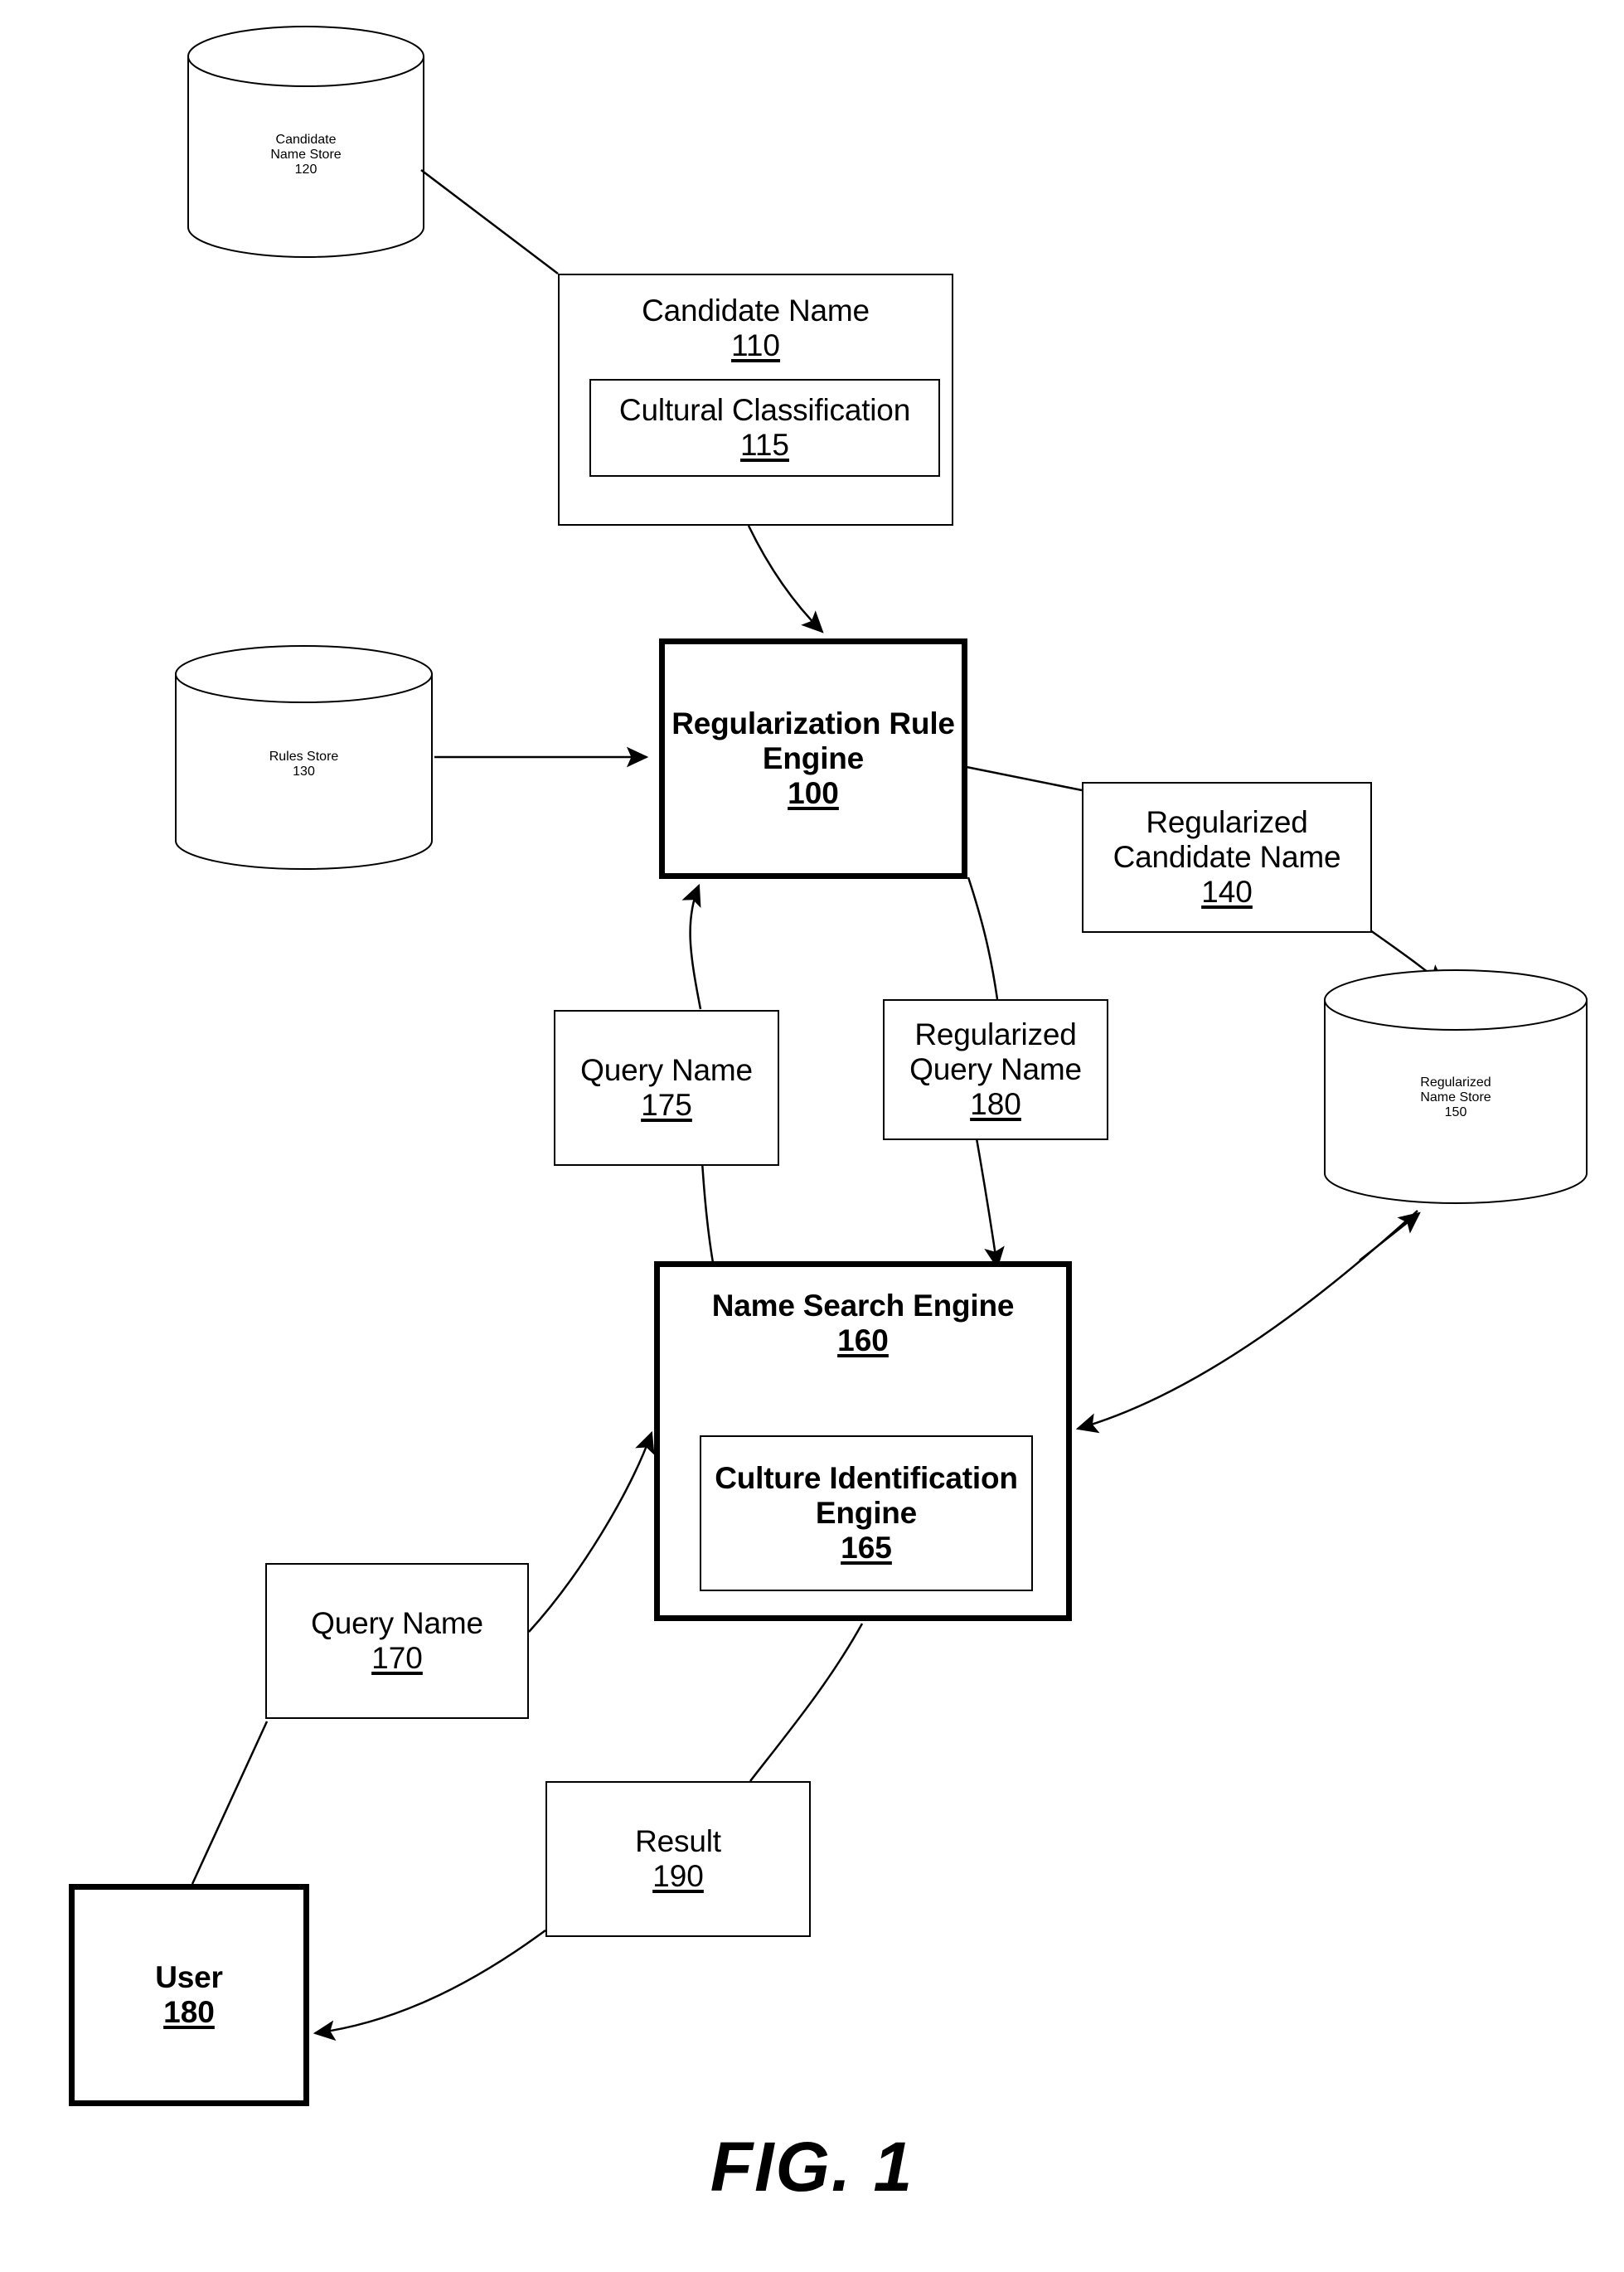  Describe the element at coordinates (678, 1841) in the screenshot. I see `result-label: Result` at that location.